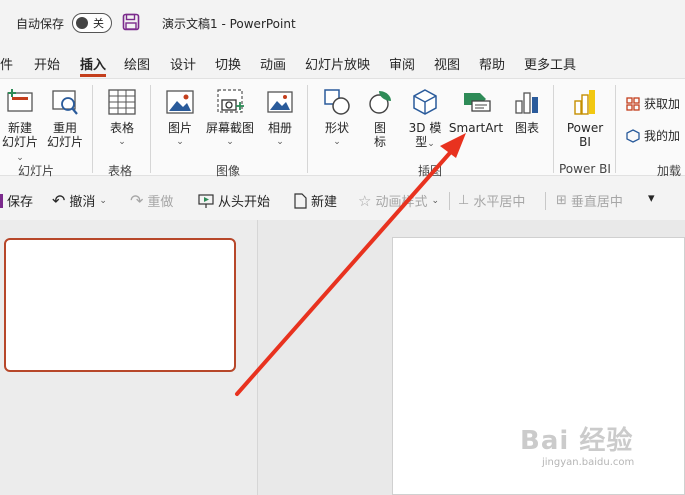 This screenshot has width=685, height=495. What do you see at coordinates (669, 171) in the screenshot?
I see `group-label-addins: 加载` at bounding box center [669, 171].